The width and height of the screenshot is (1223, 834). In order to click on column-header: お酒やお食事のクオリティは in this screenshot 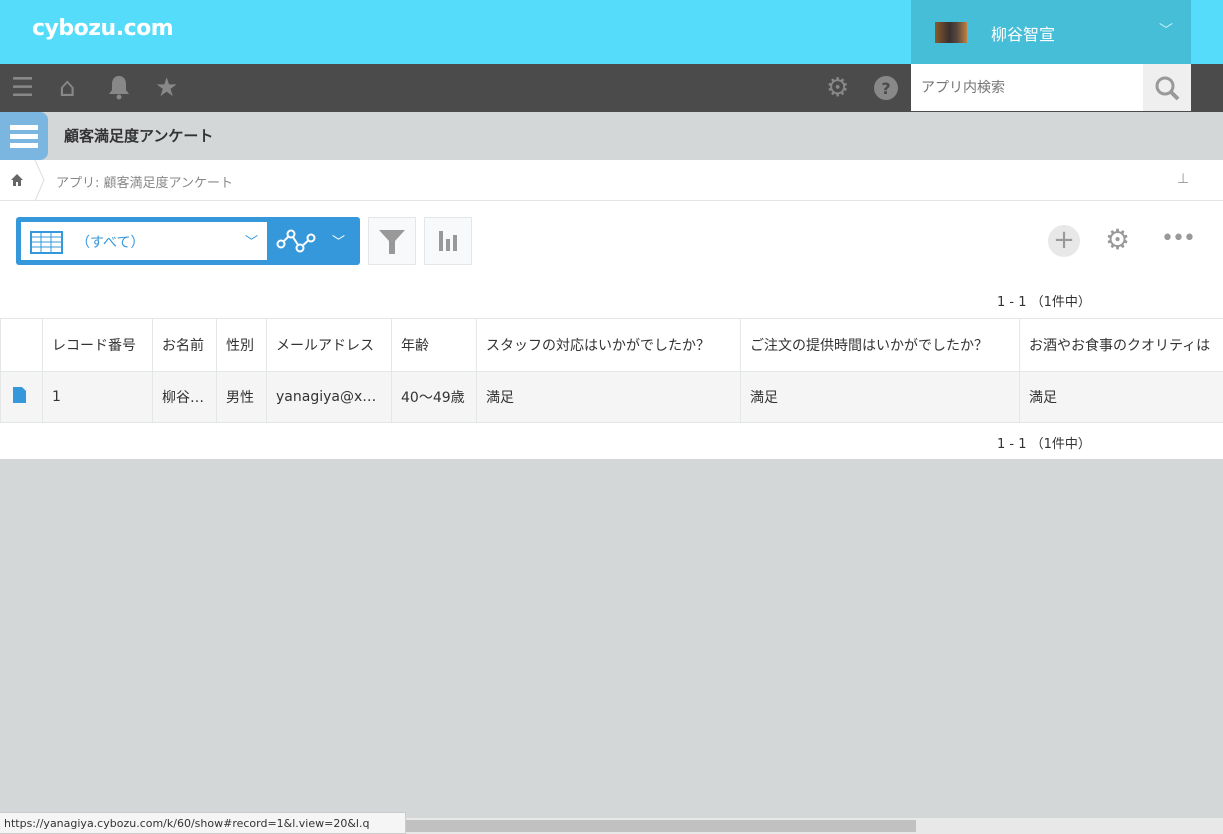, I will do `click(1121, 345)`.